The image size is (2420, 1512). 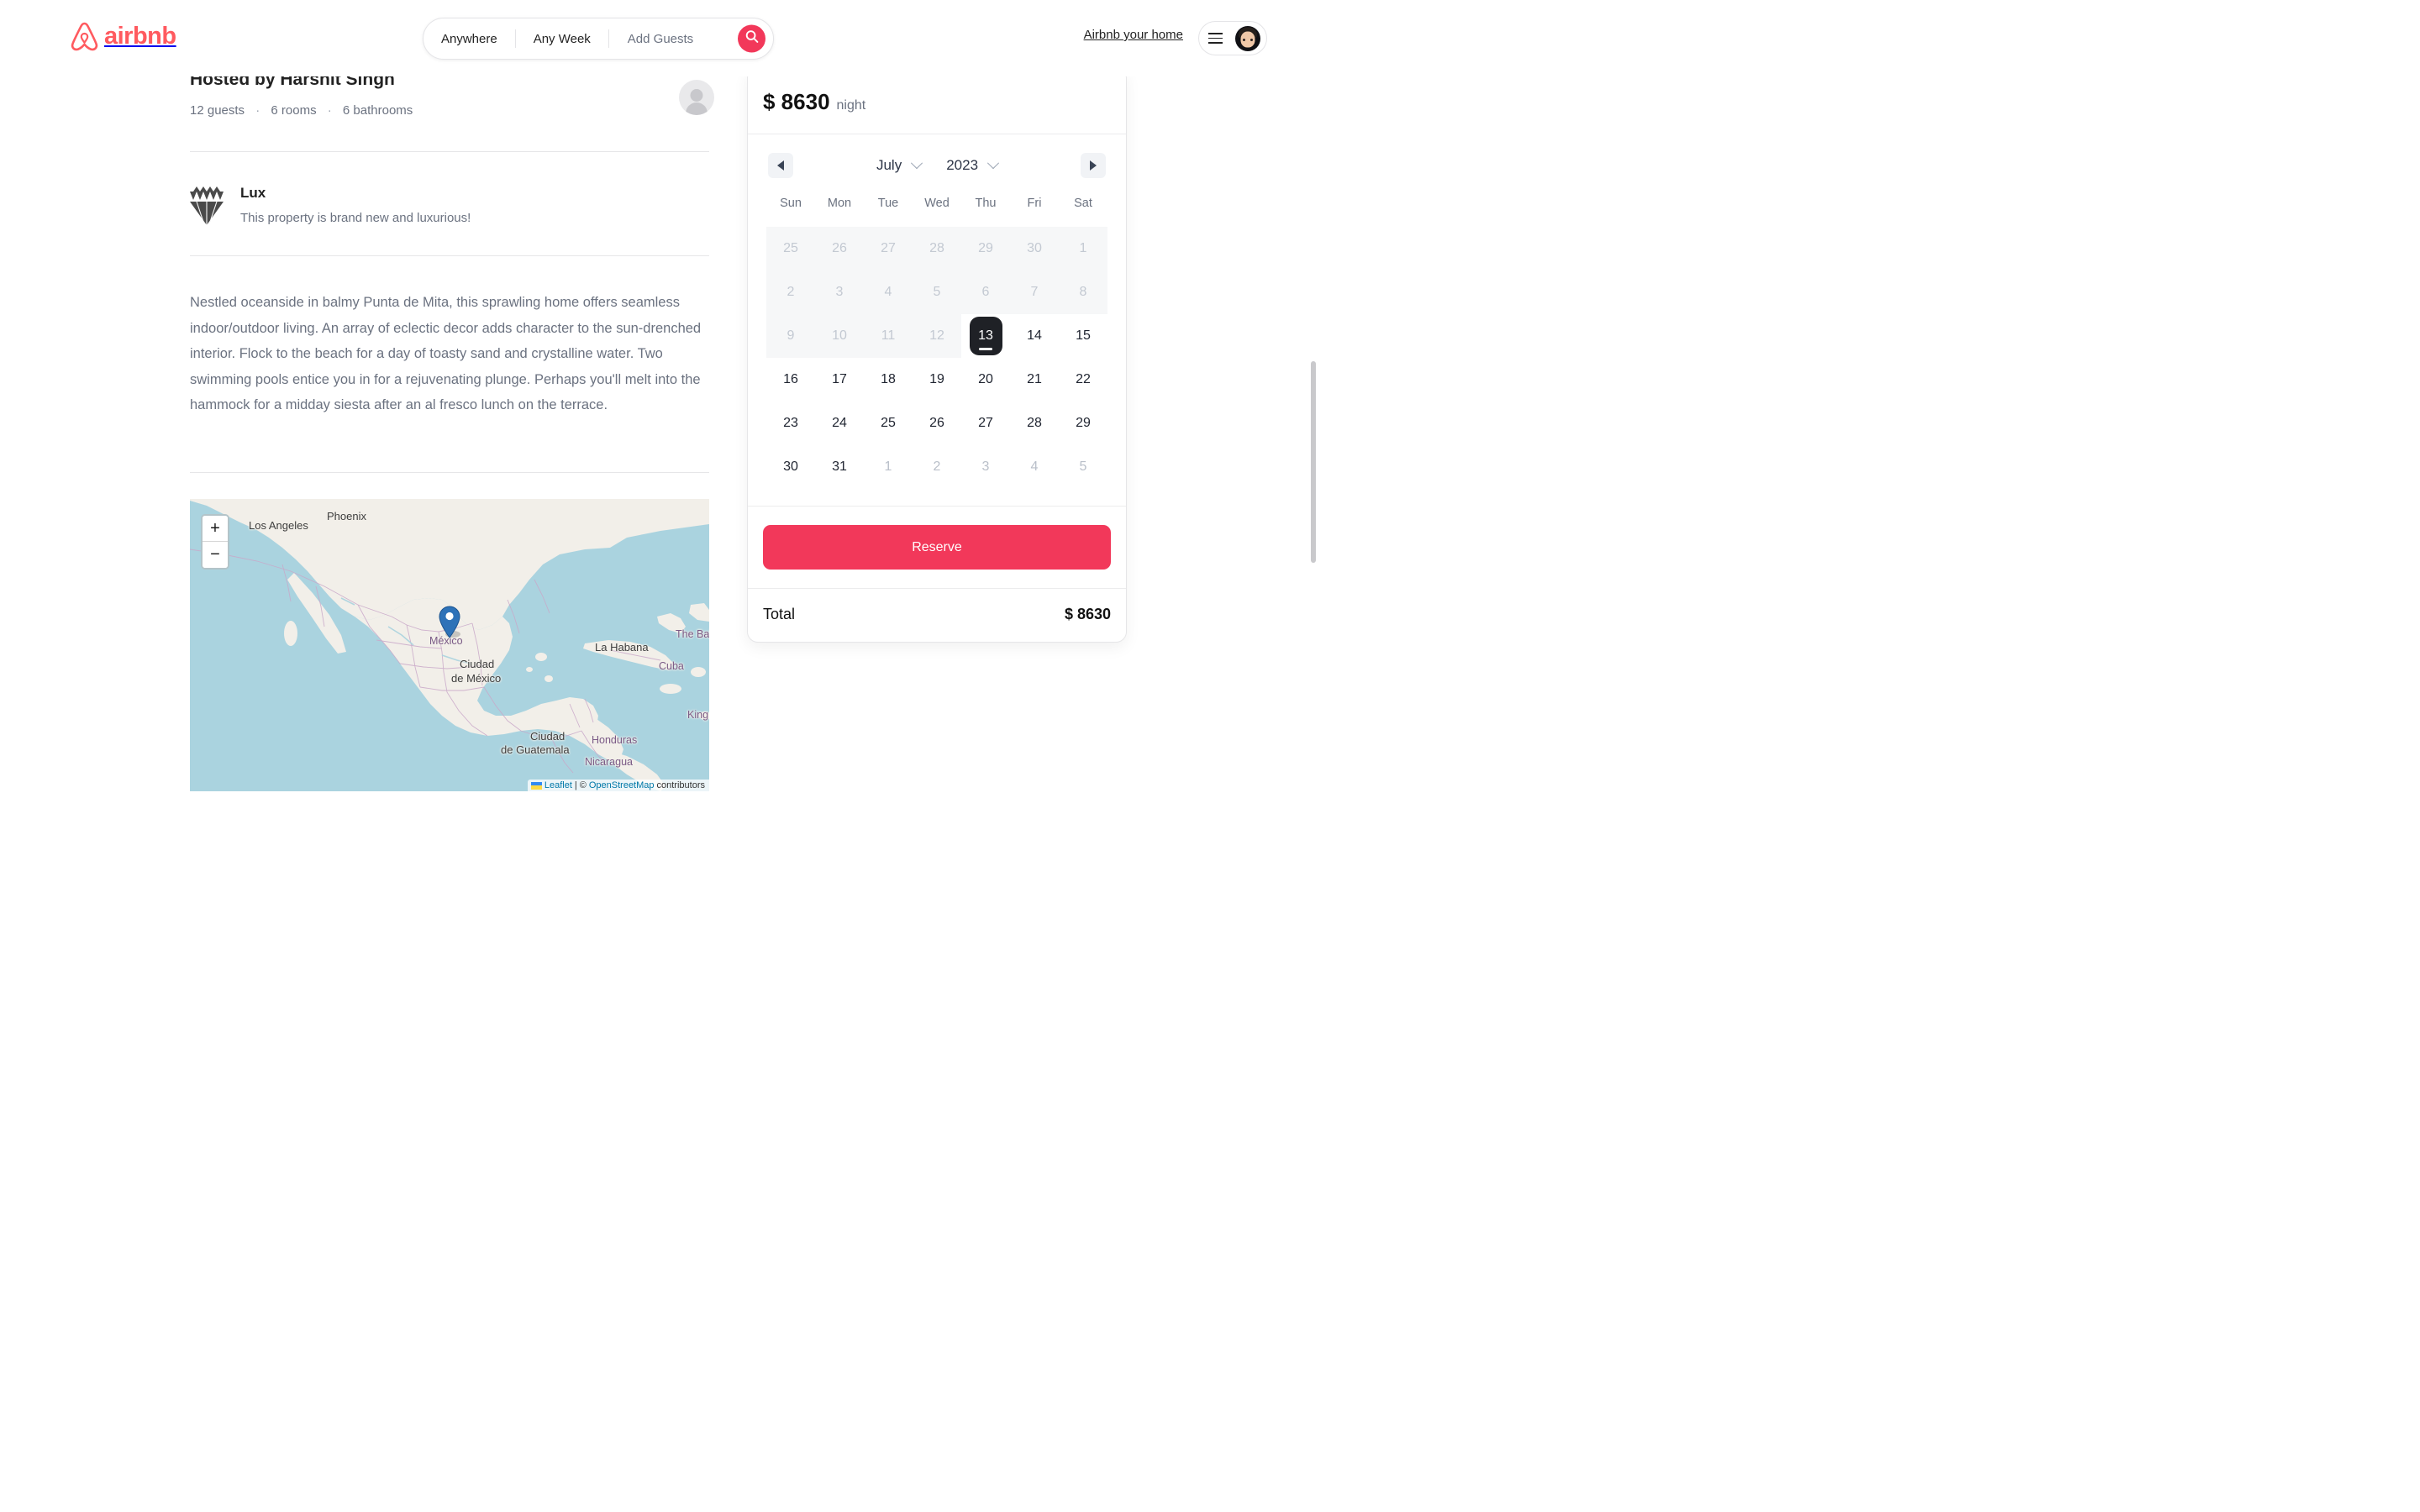 I want to click on month-year-selects: July 2023, so click(x=938, y=165).